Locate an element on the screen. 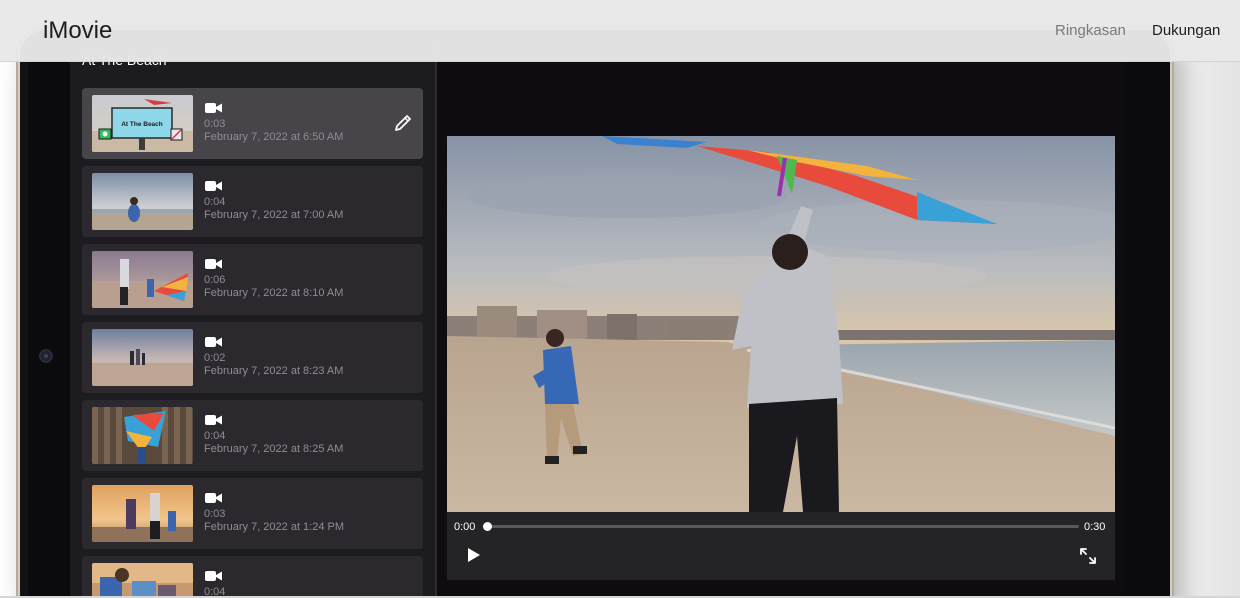 Image resolution: width=1240 pixels, height=598 pixels. current-time: 0:00 is located at coordinates (465, 527).